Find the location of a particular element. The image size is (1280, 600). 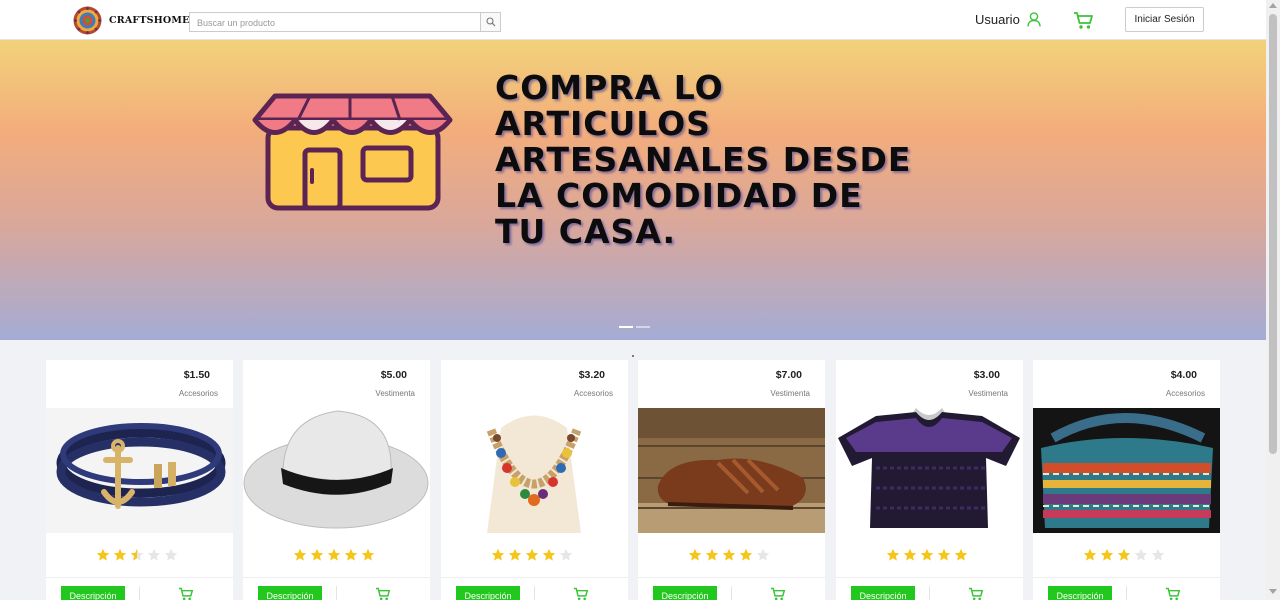

product-card: $1.50 Accesorios Descripción is located at coordinates (139, 480).